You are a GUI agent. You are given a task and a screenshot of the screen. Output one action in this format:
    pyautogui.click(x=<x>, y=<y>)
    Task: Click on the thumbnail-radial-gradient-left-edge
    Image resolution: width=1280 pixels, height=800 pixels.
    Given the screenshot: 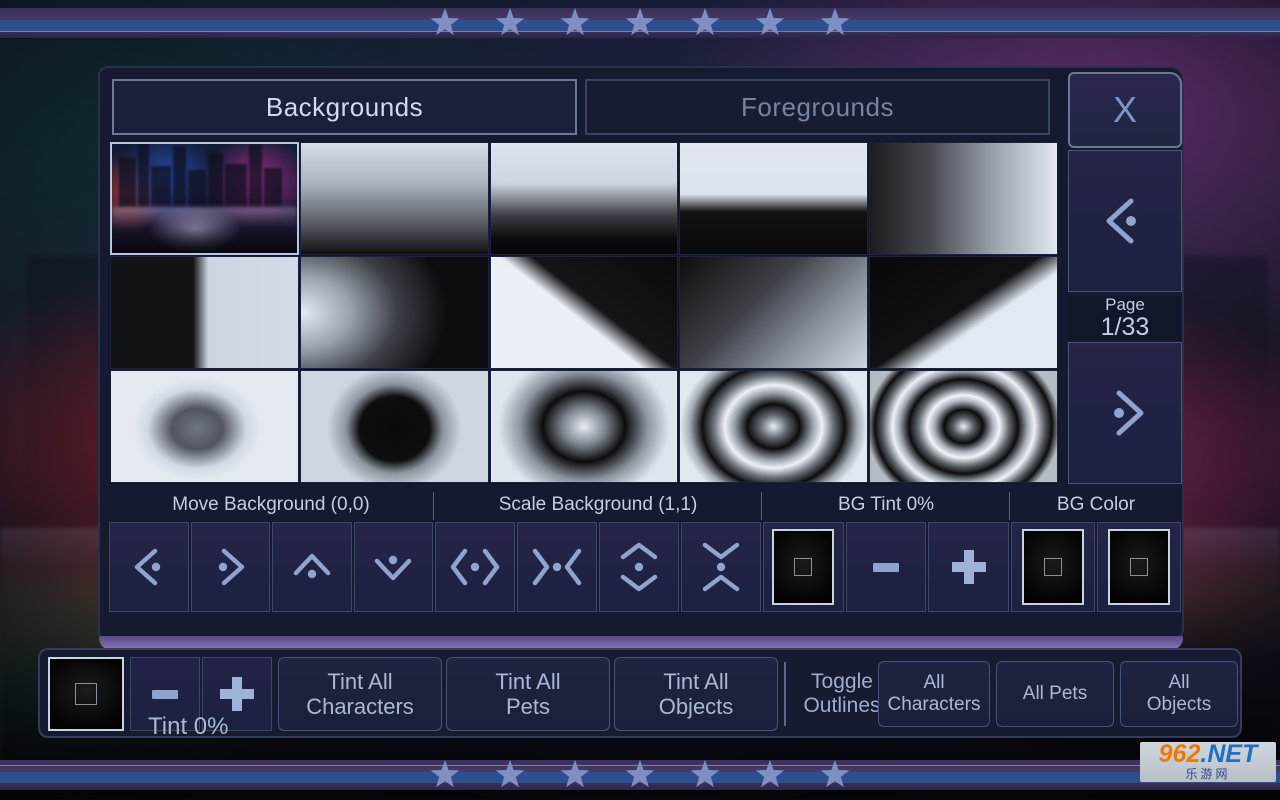 What is the action you would take?
    pyautogui.click(x=394, y=312)
    